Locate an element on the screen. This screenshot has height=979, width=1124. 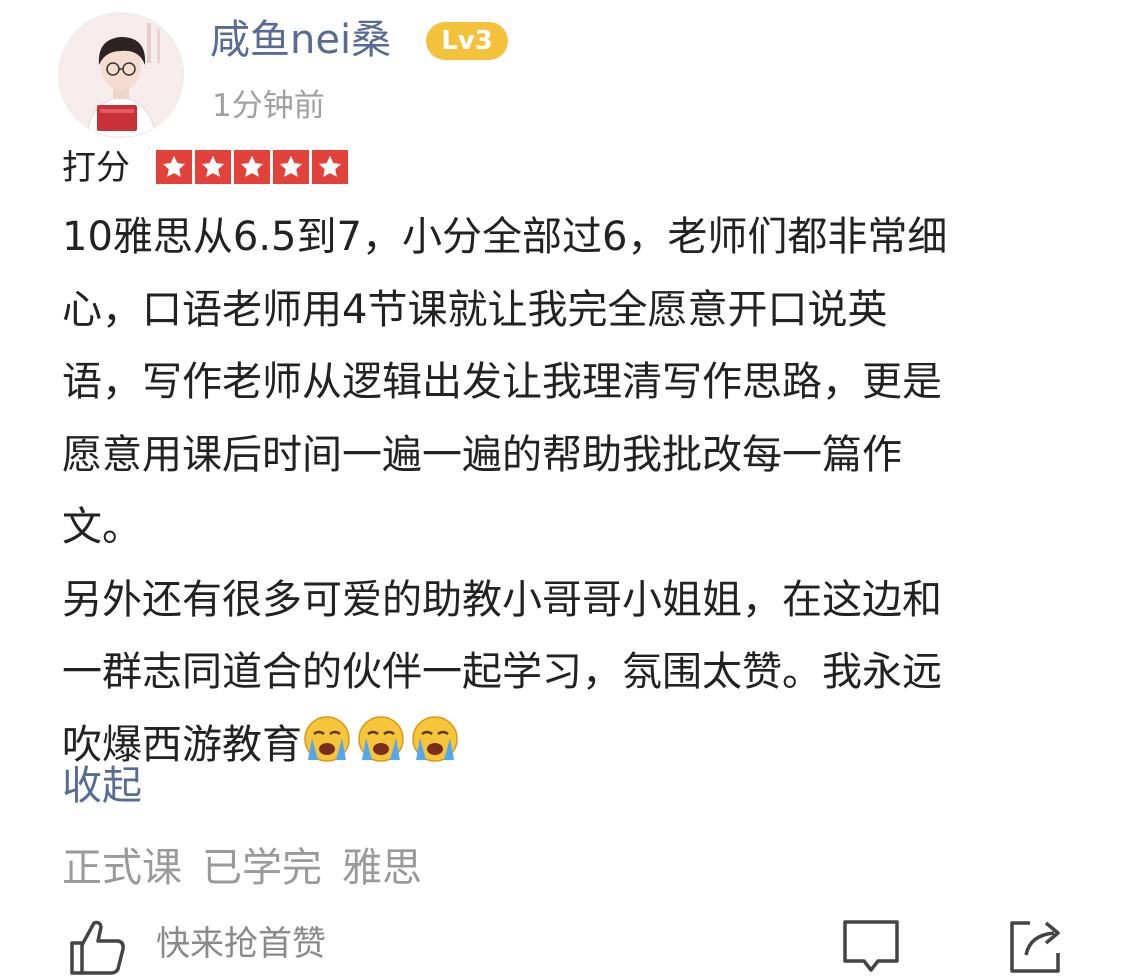
tag-subject: 雅思 is located at coordinates (382, 868).